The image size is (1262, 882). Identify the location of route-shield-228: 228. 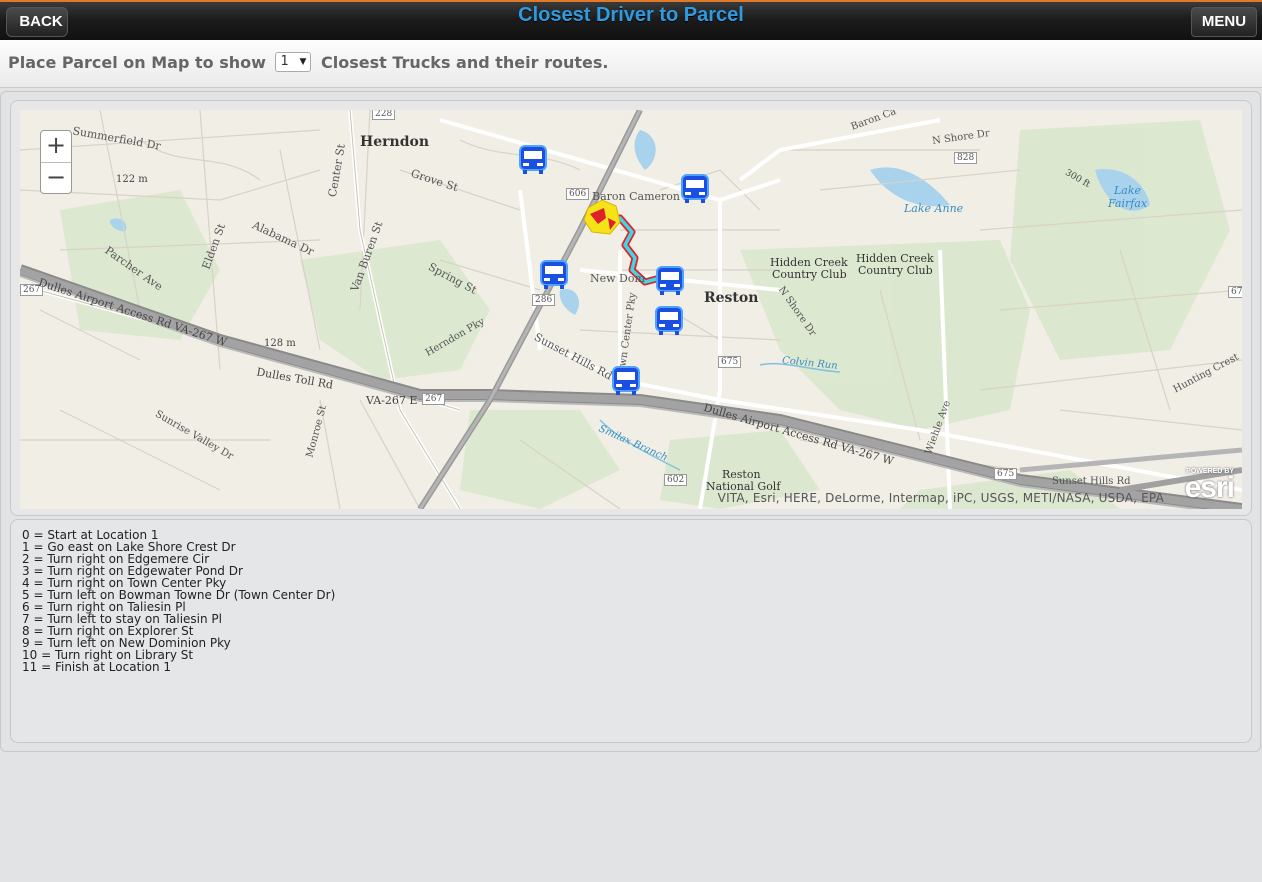
(384, 115).